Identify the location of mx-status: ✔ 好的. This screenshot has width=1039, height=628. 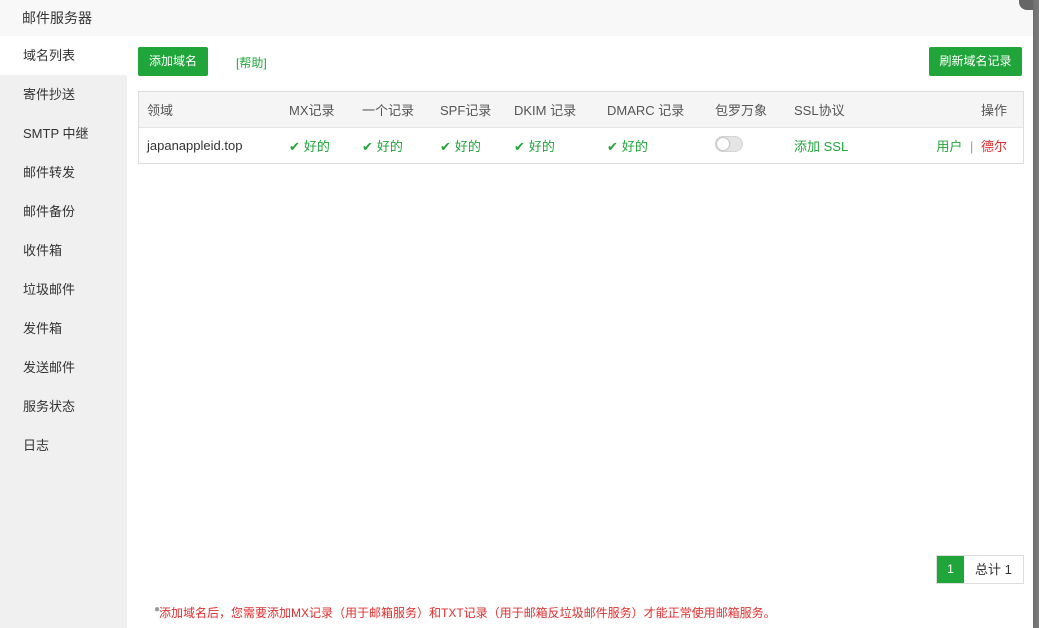
(325, 145).